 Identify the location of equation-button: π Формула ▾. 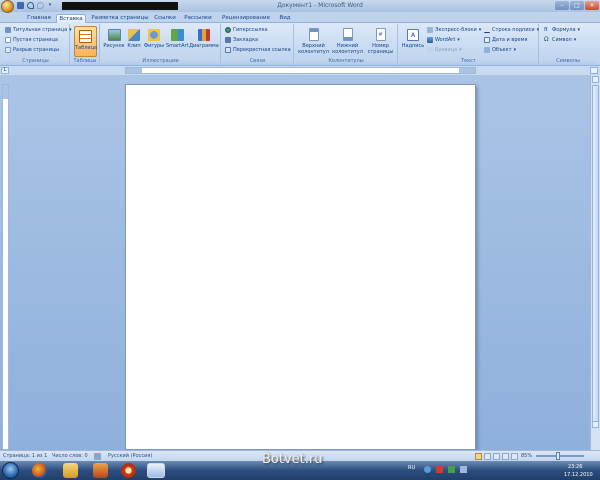
(562, 30).